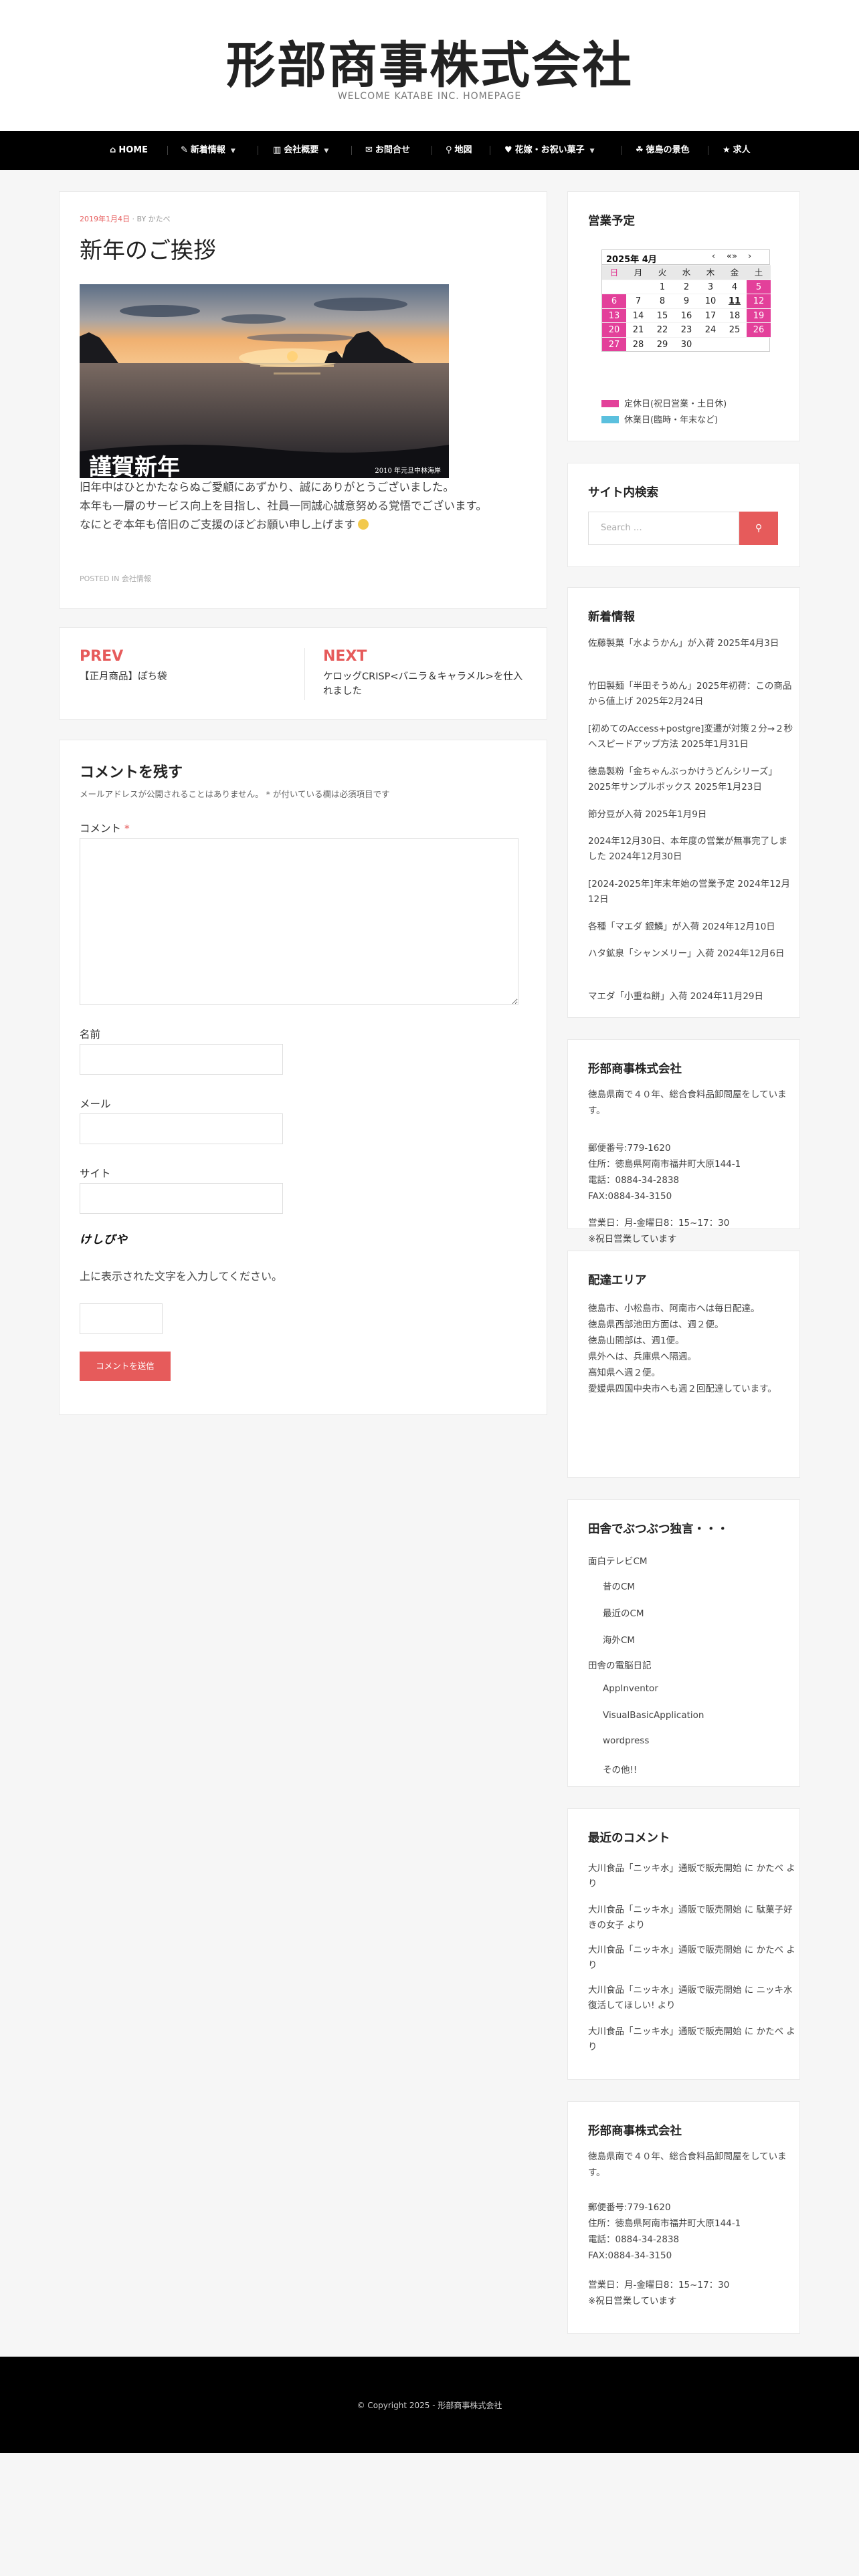 This screenshot has width=859, height=2576. I want to click on calendar-next-button: ›, so click(750, 256).